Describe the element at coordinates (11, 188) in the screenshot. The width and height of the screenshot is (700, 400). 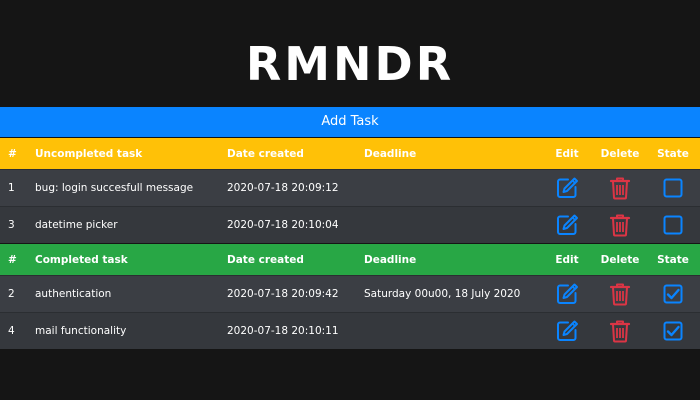
I see `task-number: 1` at that location.